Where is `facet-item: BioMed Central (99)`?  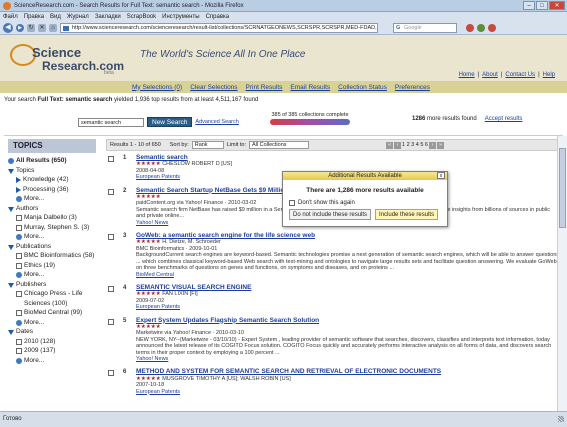
facet-item: BioMed Central (99) is located at coordinates (52, 313).